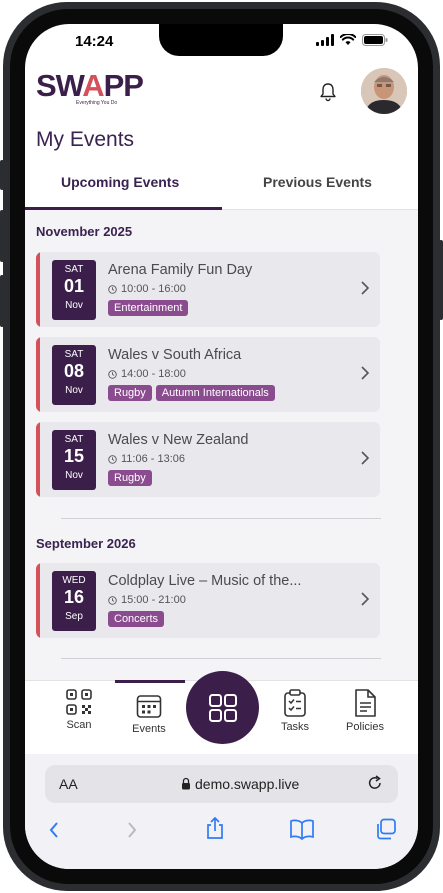  I want to click on nav-home-button, so click(222, 707).